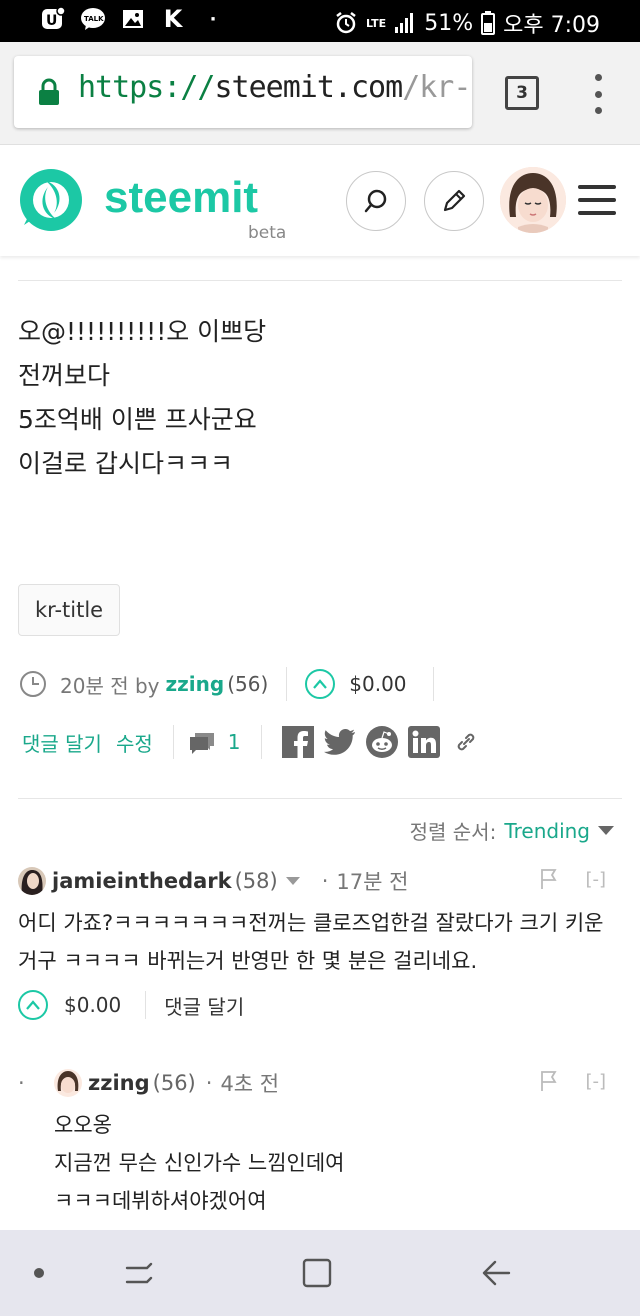  I want to click on browser-toolbar: https://steemit.com/kr-title 3, so click(320, 93).